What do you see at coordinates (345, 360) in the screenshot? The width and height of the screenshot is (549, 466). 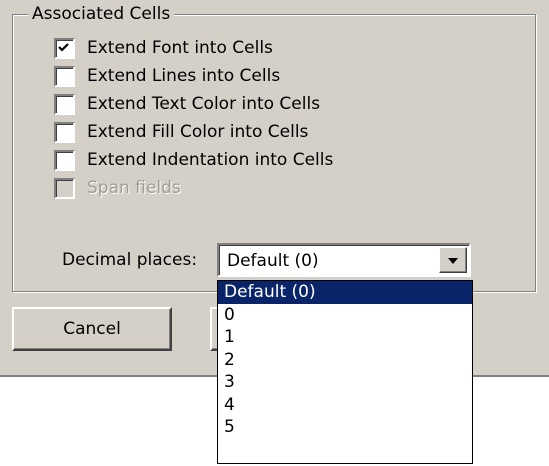 I see `dropdown-option: 2` at bounding box center [345, 360].